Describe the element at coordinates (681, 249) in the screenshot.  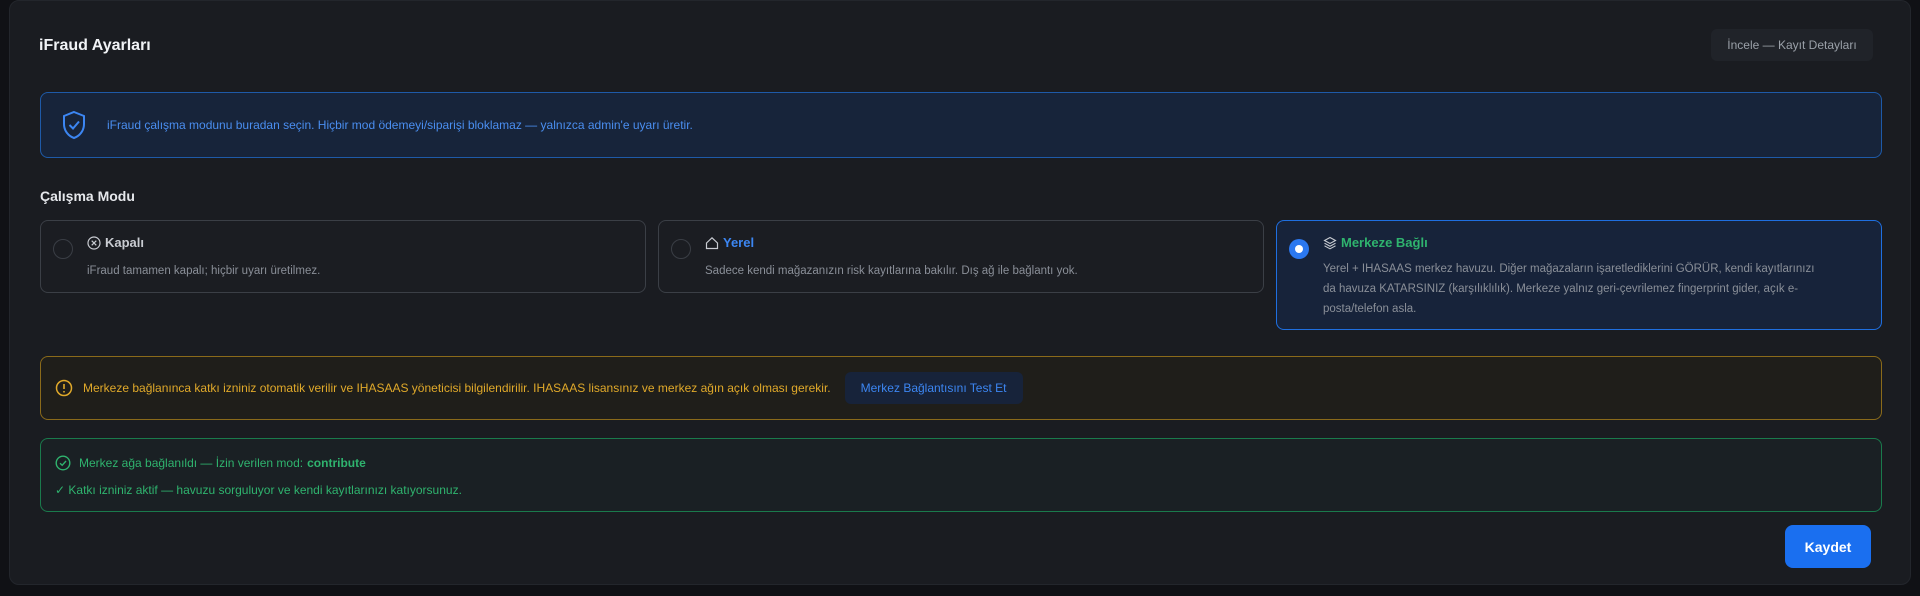
I see `mode-radio-local` at that location.